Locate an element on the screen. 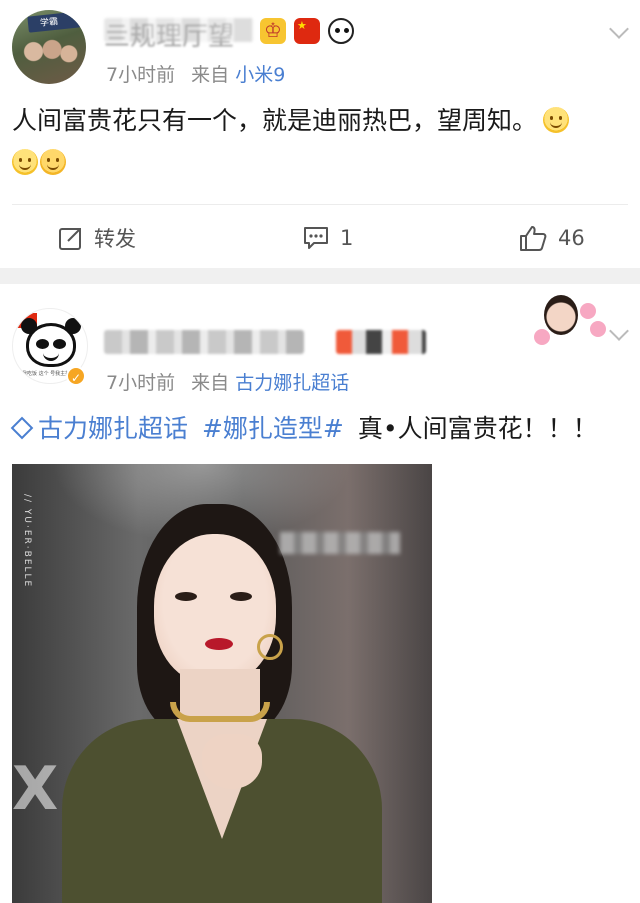 The image size is (640, 903). user-badges-blurred is located at coordinates (381, 342).